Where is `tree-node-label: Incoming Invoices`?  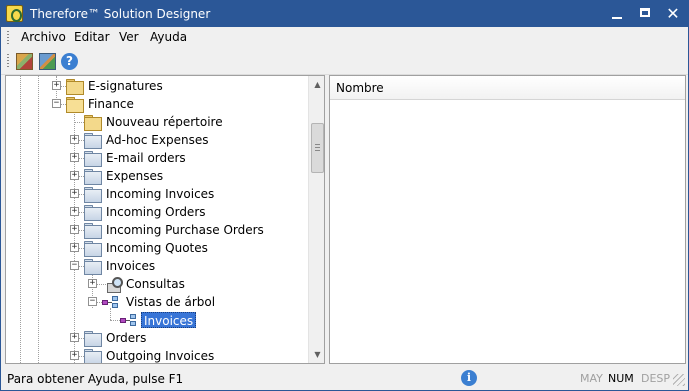 tree-node-label: Incoming Invoices is located at coordinates (160, 194).